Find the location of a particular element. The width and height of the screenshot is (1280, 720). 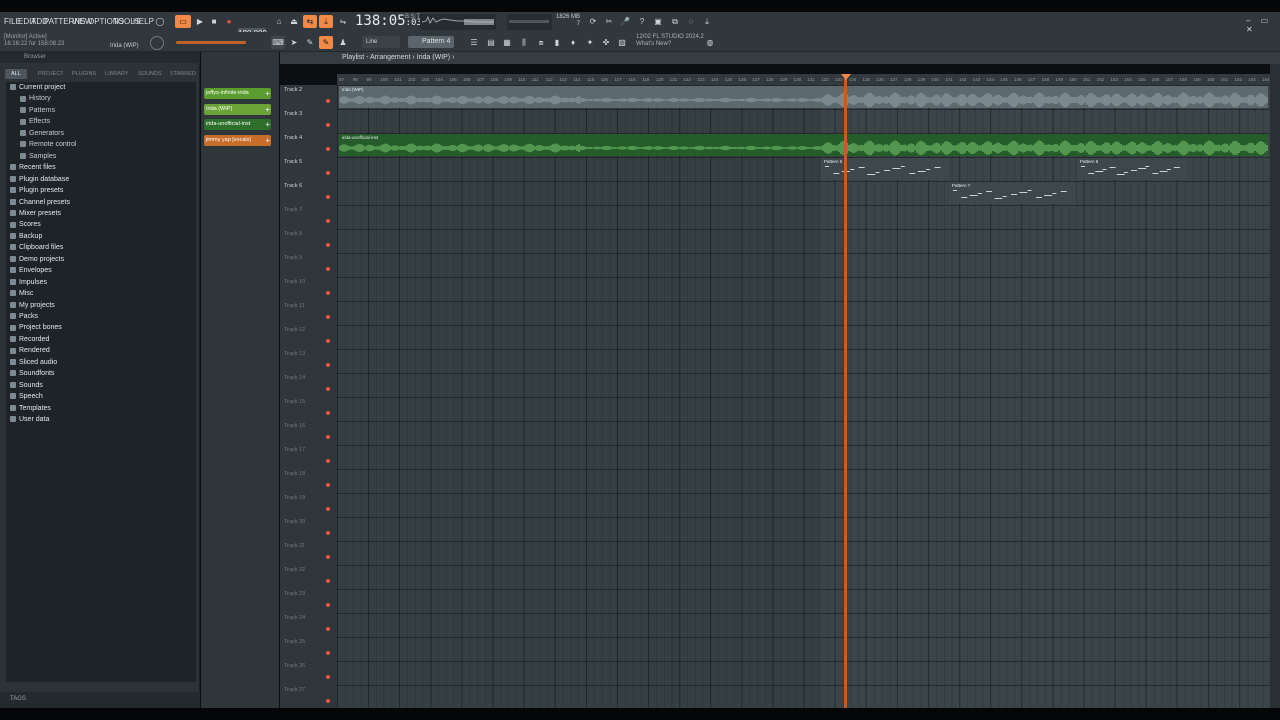

plugin-icon: ♦ is located at coordinates (573, 42).